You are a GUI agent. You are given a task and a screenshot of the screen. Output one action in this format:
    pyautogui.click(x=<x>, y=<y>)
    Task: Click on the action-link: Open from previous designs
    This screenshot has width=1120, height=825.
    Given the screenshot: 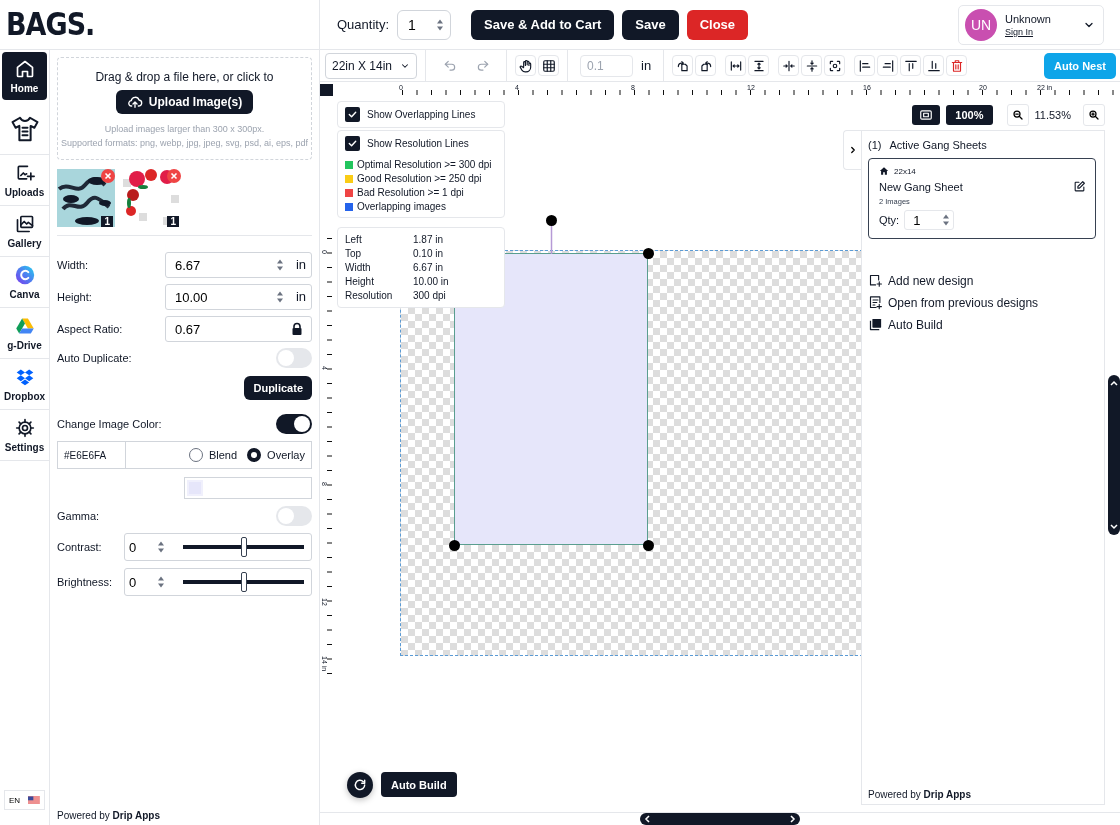 What is the action you would take?
    pyautogui.click(x=982, y=302)
    